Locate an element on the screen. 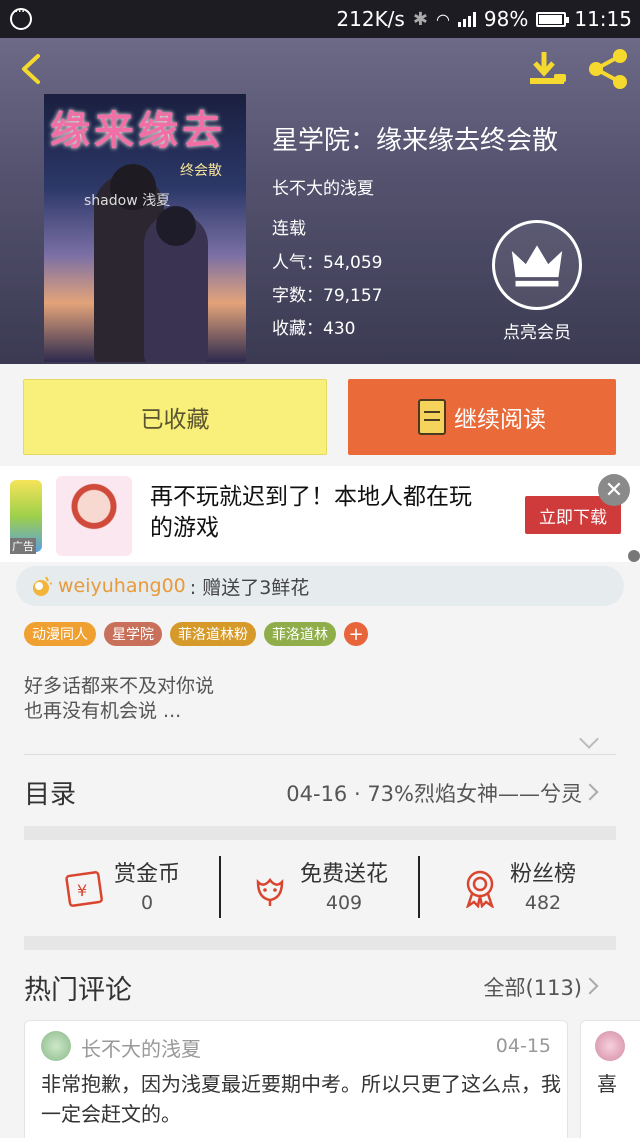  action-bar: 已收藏 继续阅读 is located at coordinates (320, 415).